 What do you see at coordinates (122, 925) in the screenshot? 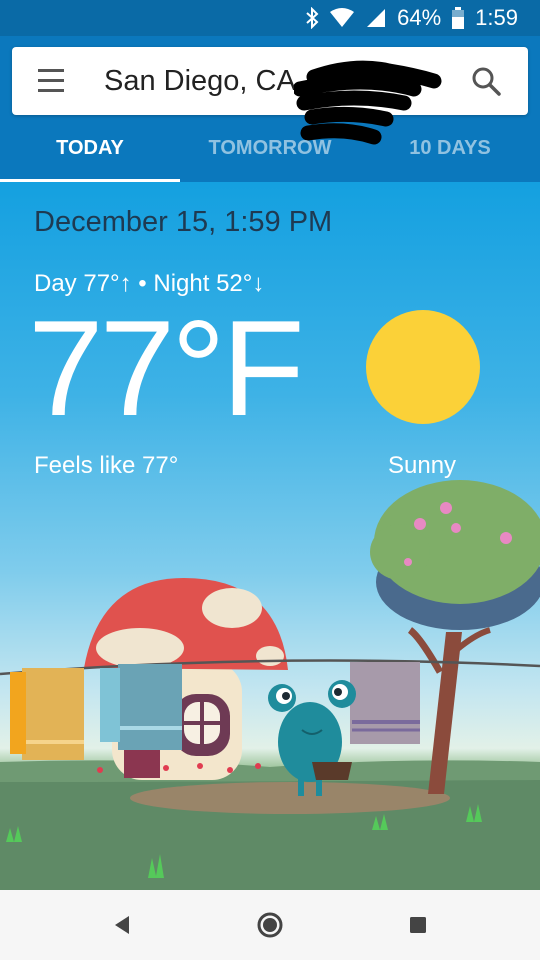
I see `back-icon` at bounding box center [122, 925].